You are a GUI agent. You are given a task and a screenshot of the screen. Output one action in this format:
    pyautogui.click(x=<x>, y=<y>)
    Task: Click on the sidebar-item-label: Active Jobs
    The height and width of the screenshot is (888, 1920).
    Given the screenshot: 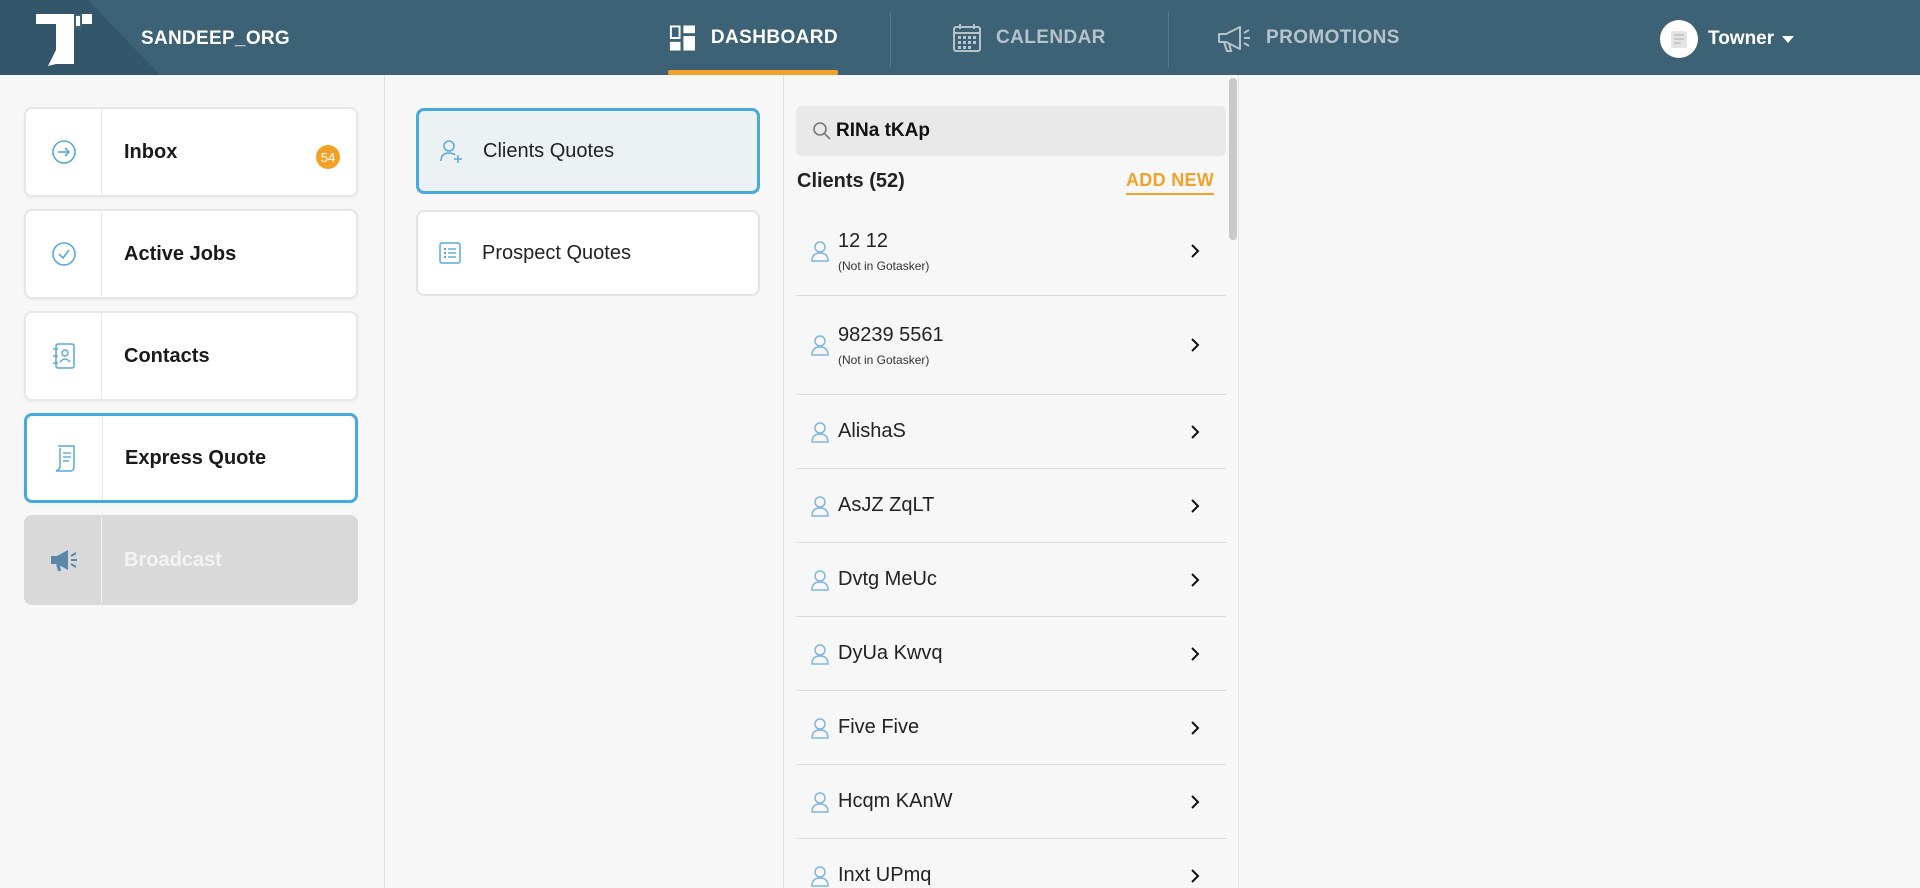 What is the action you would take?
    pyautogui.click(x=180, y=253)
    